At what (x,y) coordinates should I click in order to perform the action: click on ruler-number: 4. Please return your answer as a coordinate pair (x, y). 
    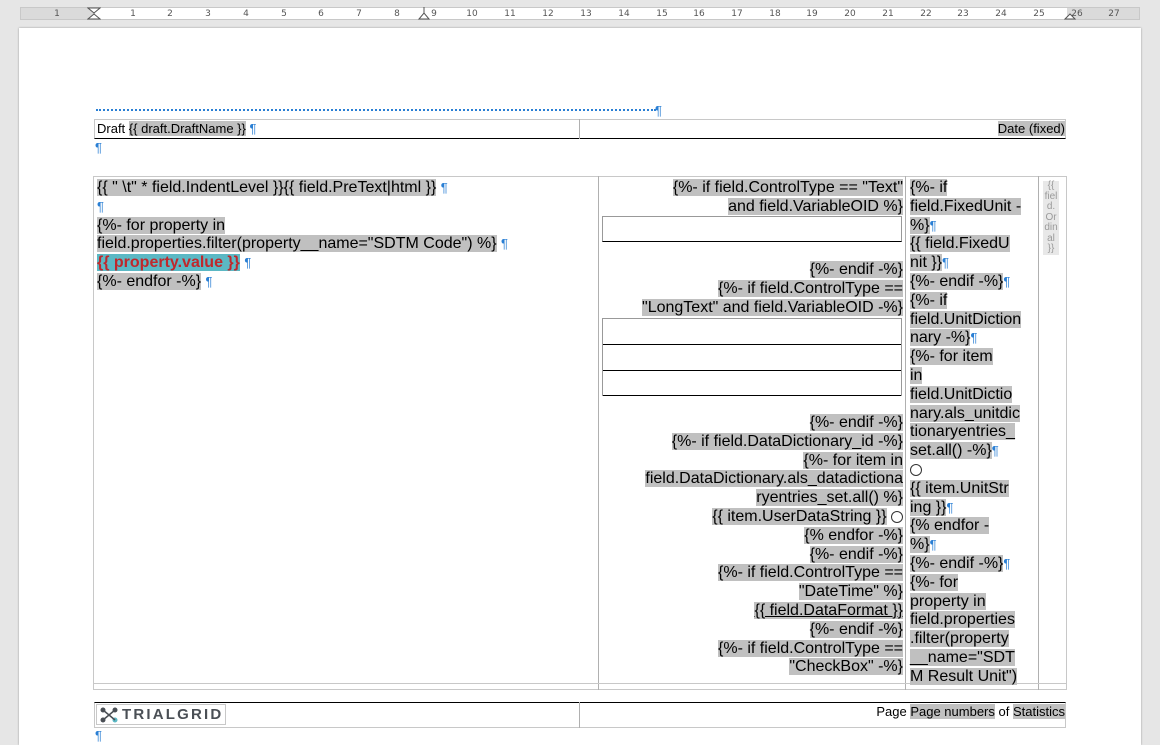
    Looking at the image, I should click on (246, 14).